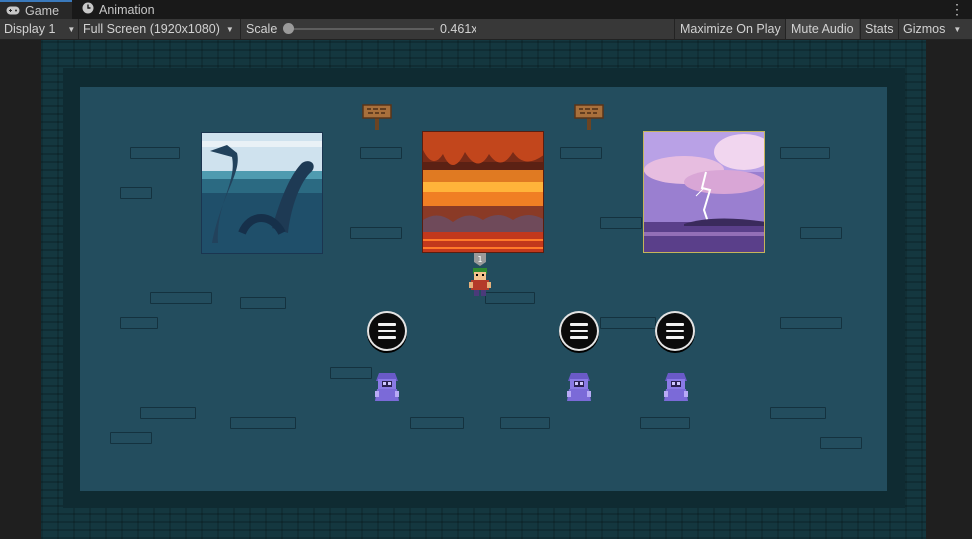 This screenshot has height=539, width=972. I want to click on menu-button-left, so click(387, 331).